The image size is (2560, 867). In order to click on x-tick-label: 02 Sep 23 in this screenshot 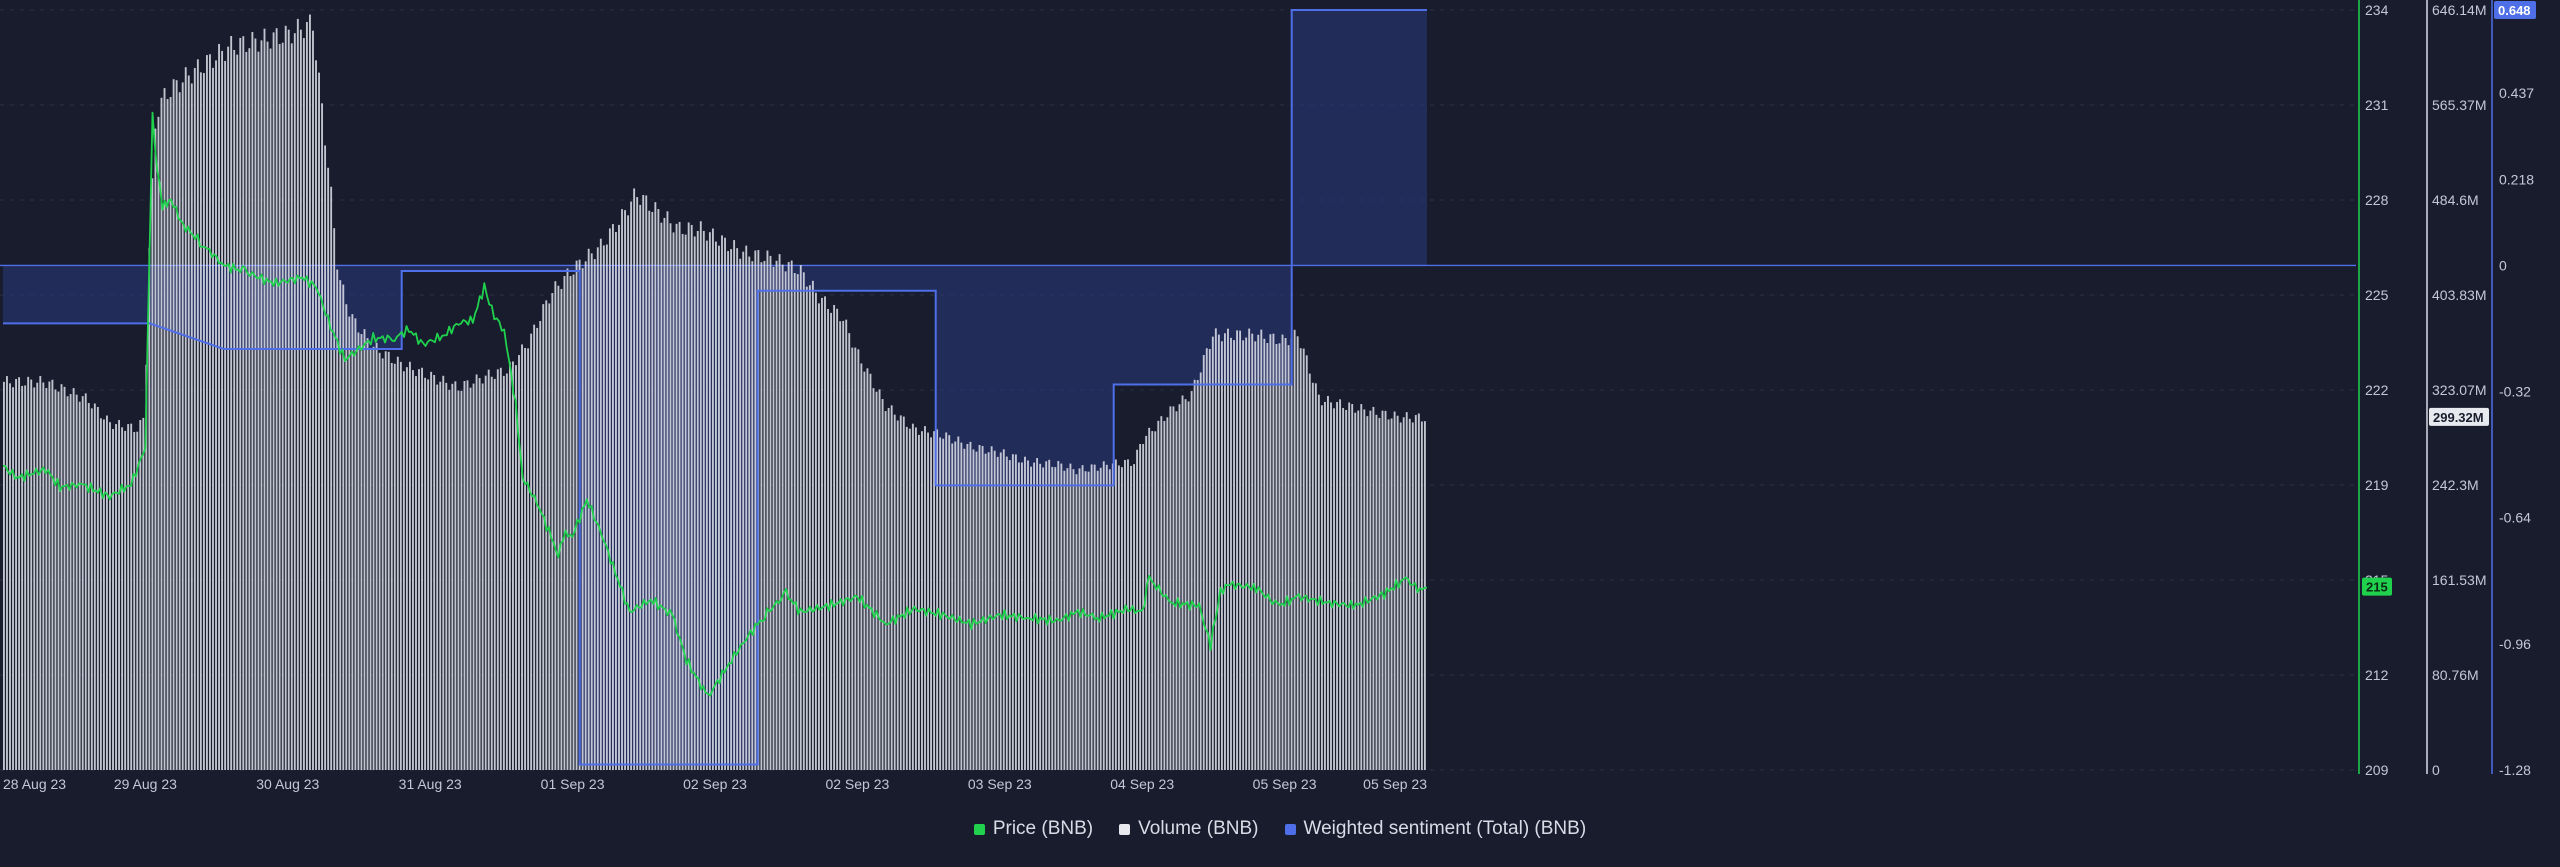, I will do `click(715, 784)`.